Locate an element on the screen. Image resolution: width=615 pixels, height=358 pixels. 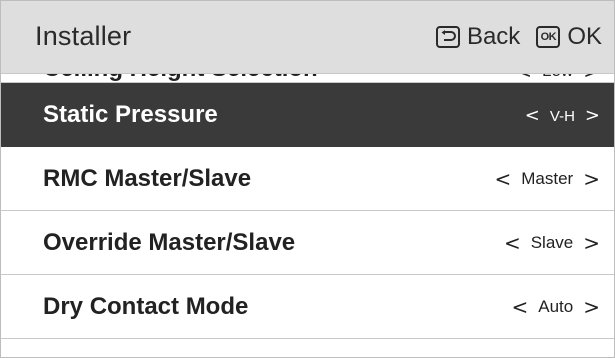
header-actions: Back OK OK is located at coordinates (518, 37).